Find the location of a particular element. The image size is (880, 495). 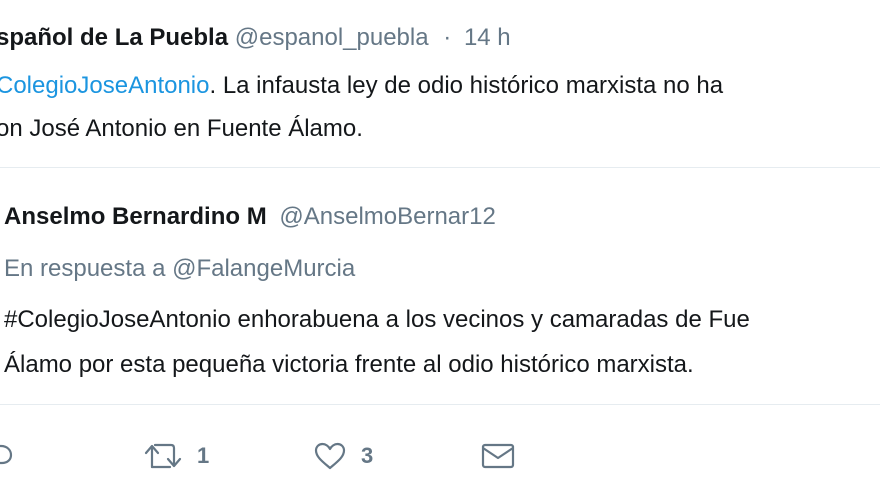

reply-button is located at coordinates (7, 456).